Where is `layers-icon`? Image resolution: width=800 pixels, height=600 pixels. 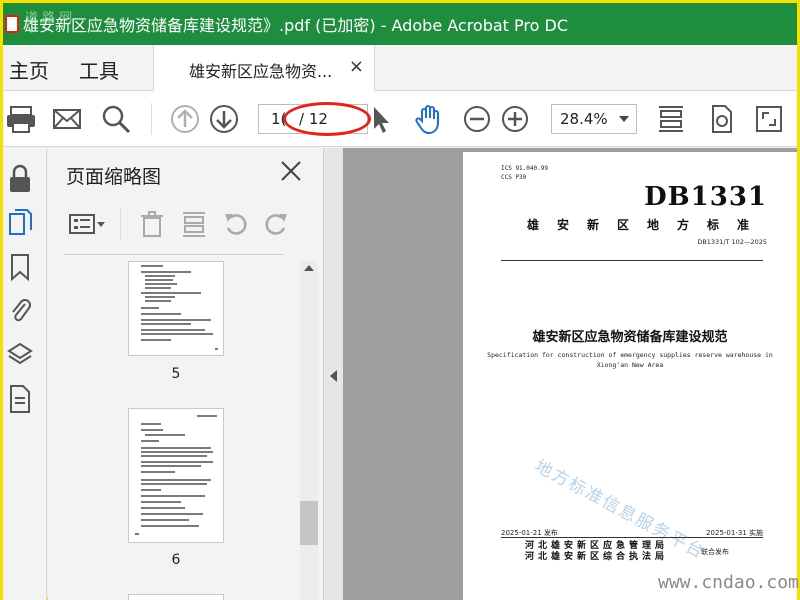
layers-icon is located at coordinates (20, 355).